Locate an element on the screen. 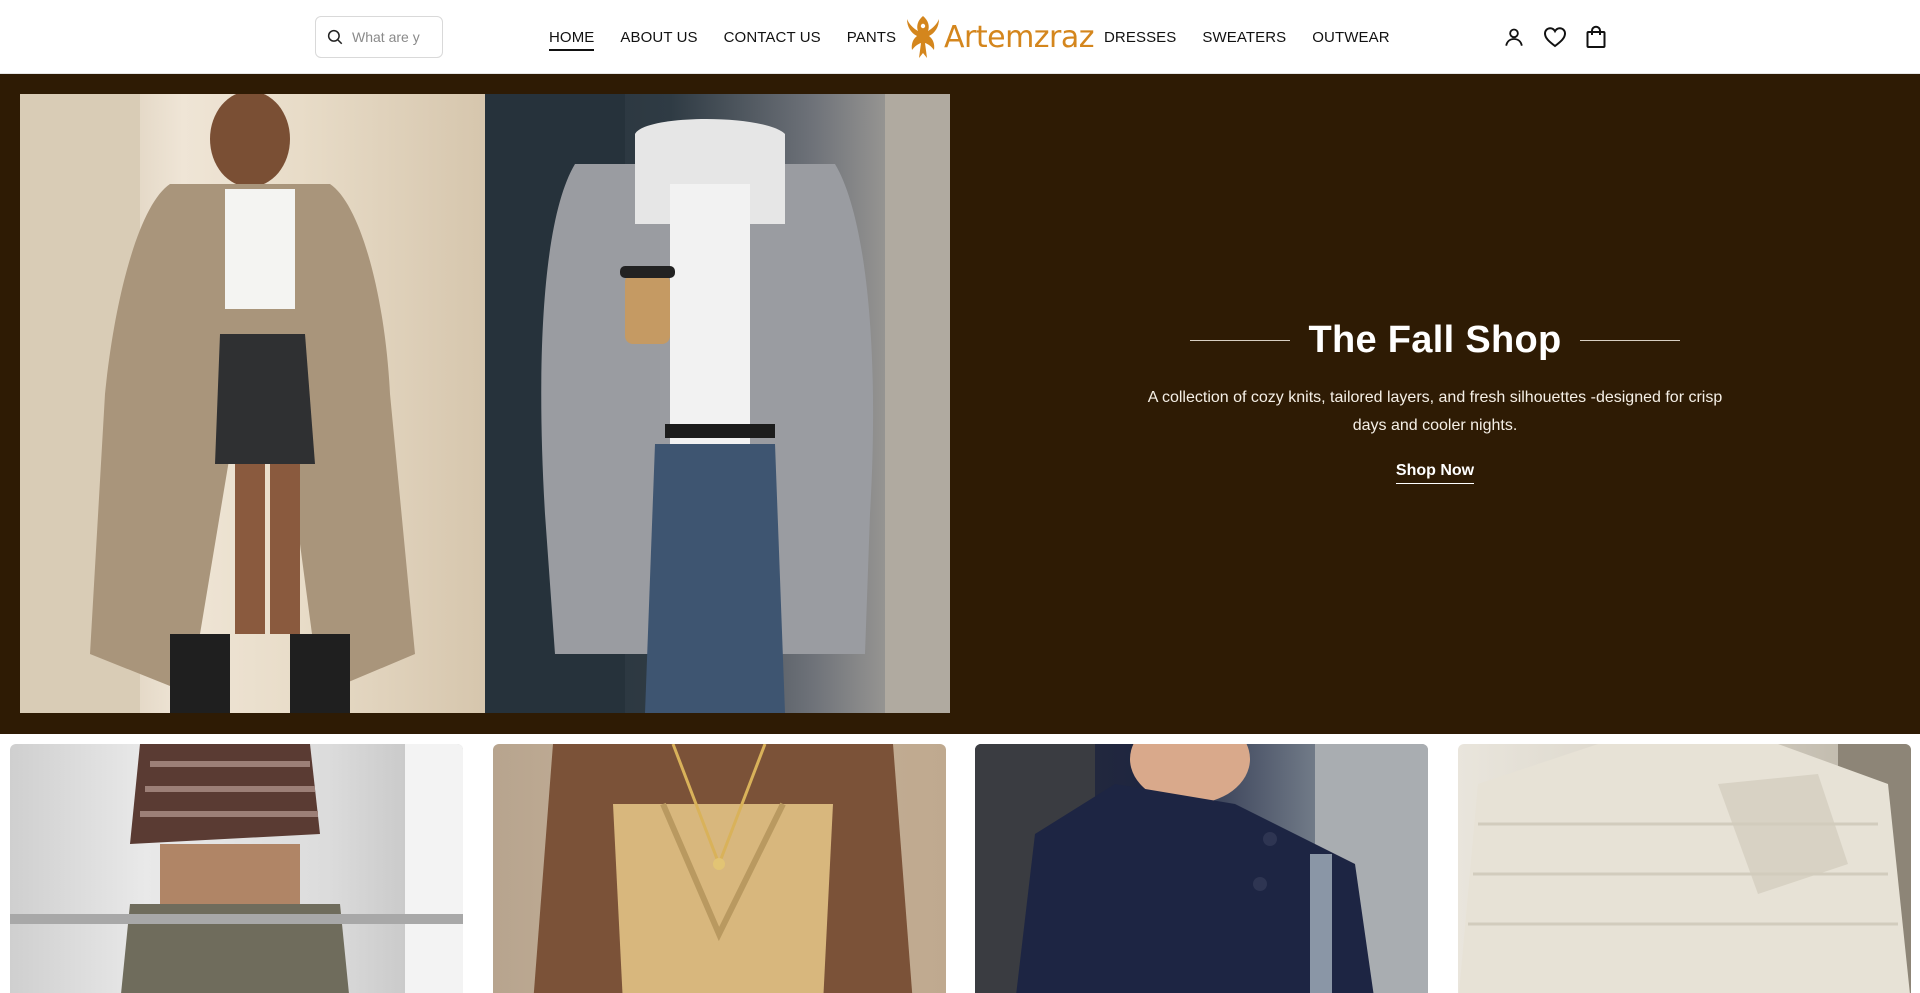 The width and height of the screenshot is (1920, 993). product-tile-cream-sweater is located at coordinates (1684, 868).